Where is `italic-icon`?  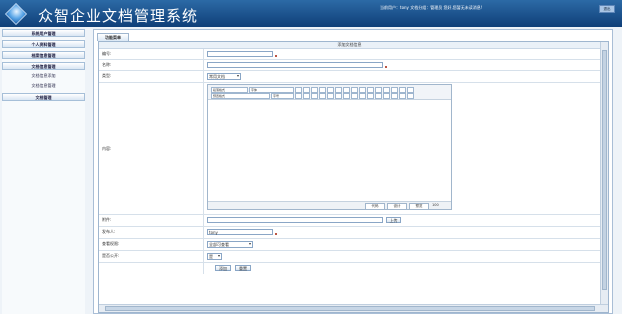 italic-icon is located at coordinates (306, 96).